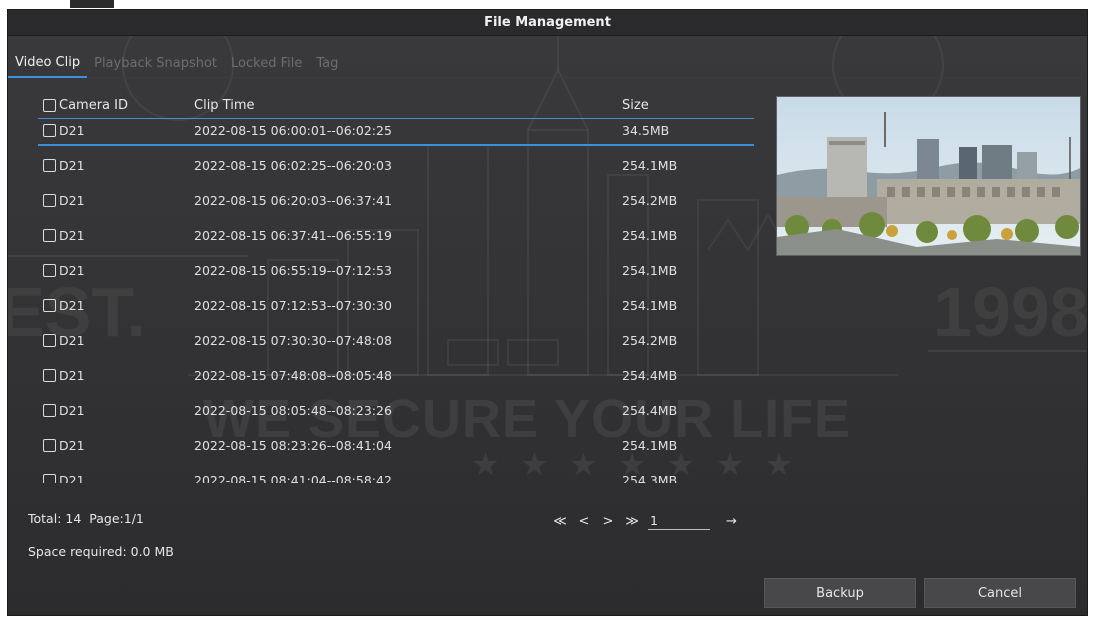 The image size is (1093, 619). I want to click on table-row: D21 2022-08-15 07:30:30--07:48:08 254.2MB, so click(396, 346).